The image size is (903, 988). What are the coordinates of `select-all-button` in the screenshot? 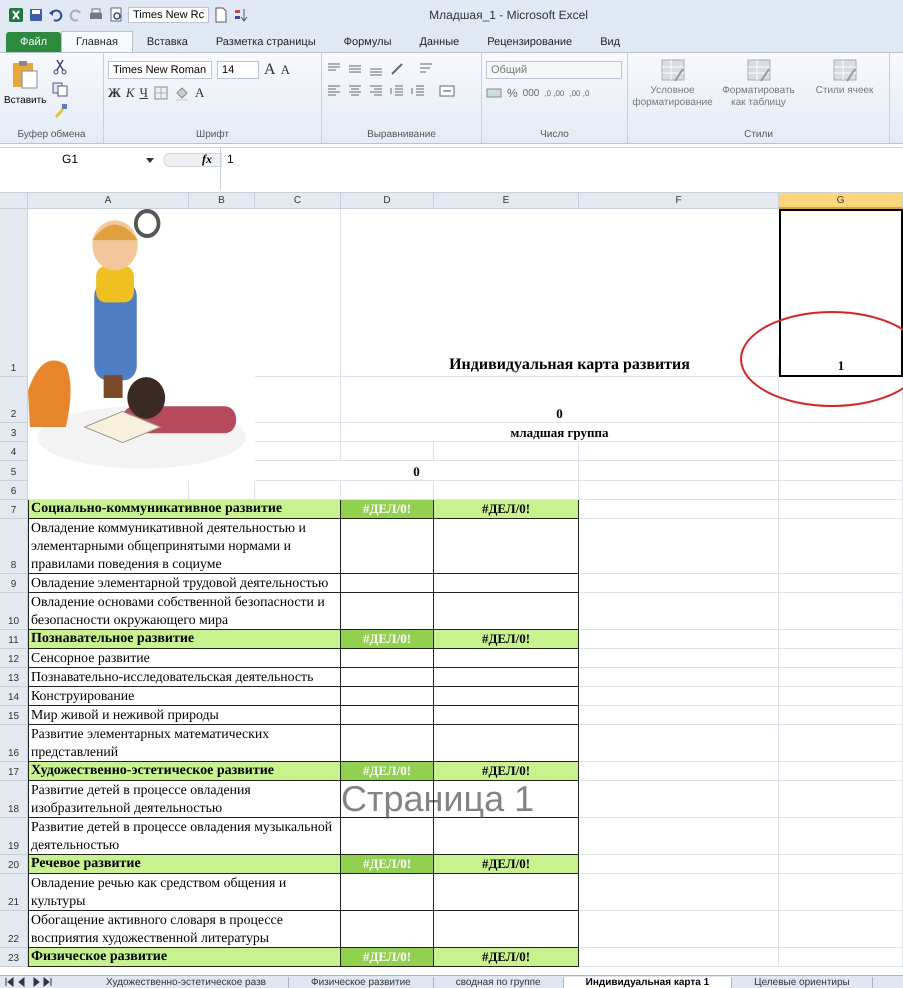 It's located at (14, 201).